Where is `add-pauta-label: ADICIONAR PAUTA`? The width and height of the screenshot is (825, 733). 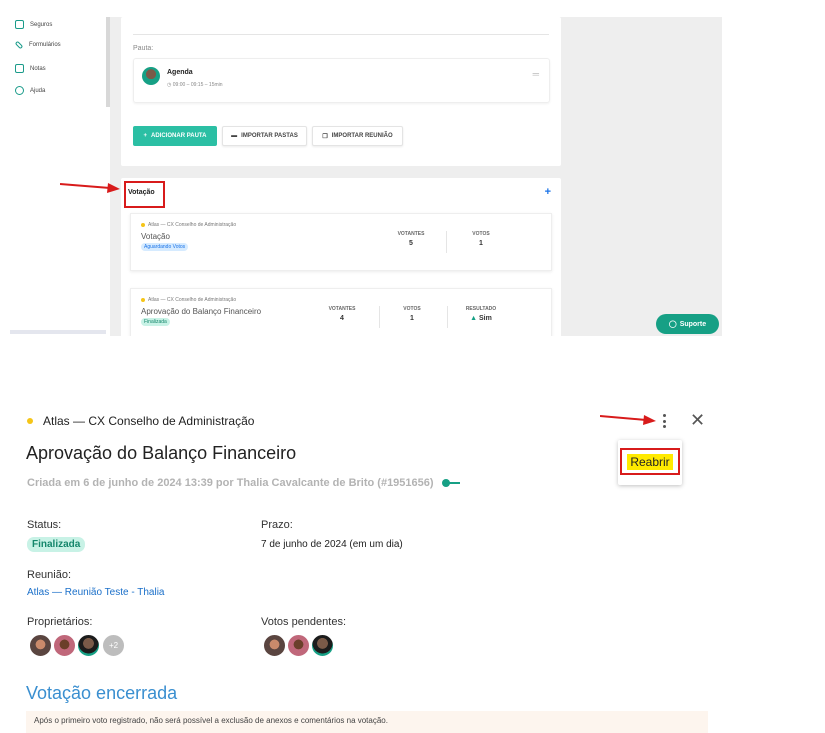 add-pauta-label: ADICIONAR PAUTA is located at coordinates (179, 136).